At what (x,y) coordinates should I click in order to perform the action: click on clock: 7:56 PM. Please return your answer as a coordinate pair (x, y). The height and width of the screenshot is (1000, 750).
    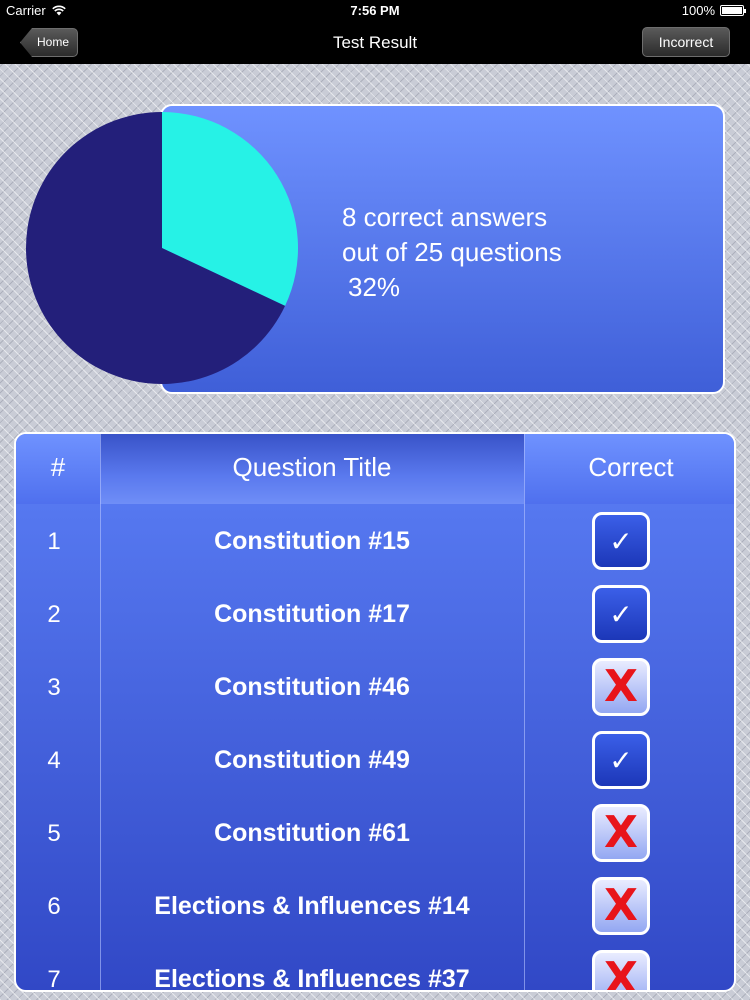
    Looking at the image, I should click on (375, 10).